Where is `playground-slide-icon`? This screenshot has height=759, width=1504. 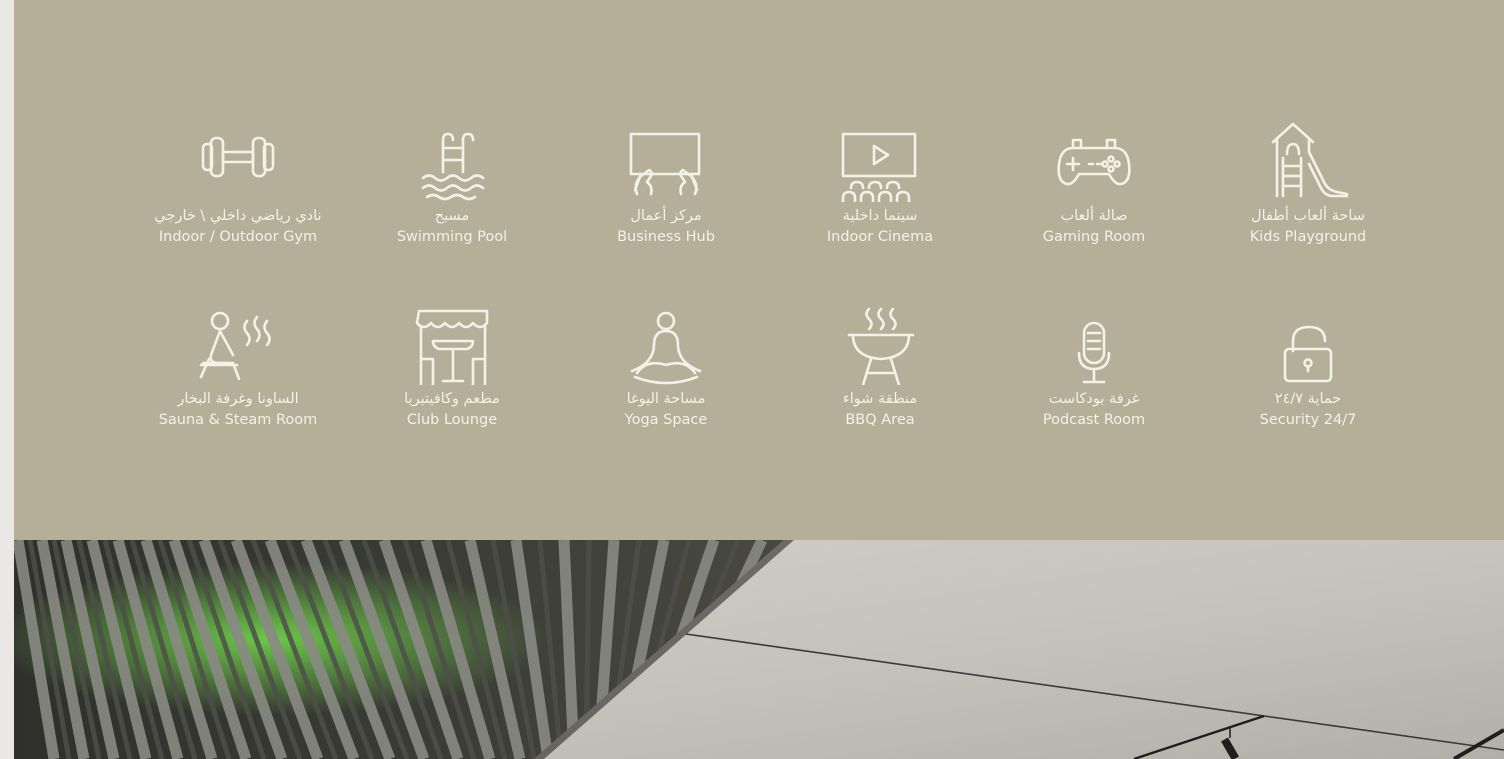
playground-slide-icon is located at coordinates (1308, 160).